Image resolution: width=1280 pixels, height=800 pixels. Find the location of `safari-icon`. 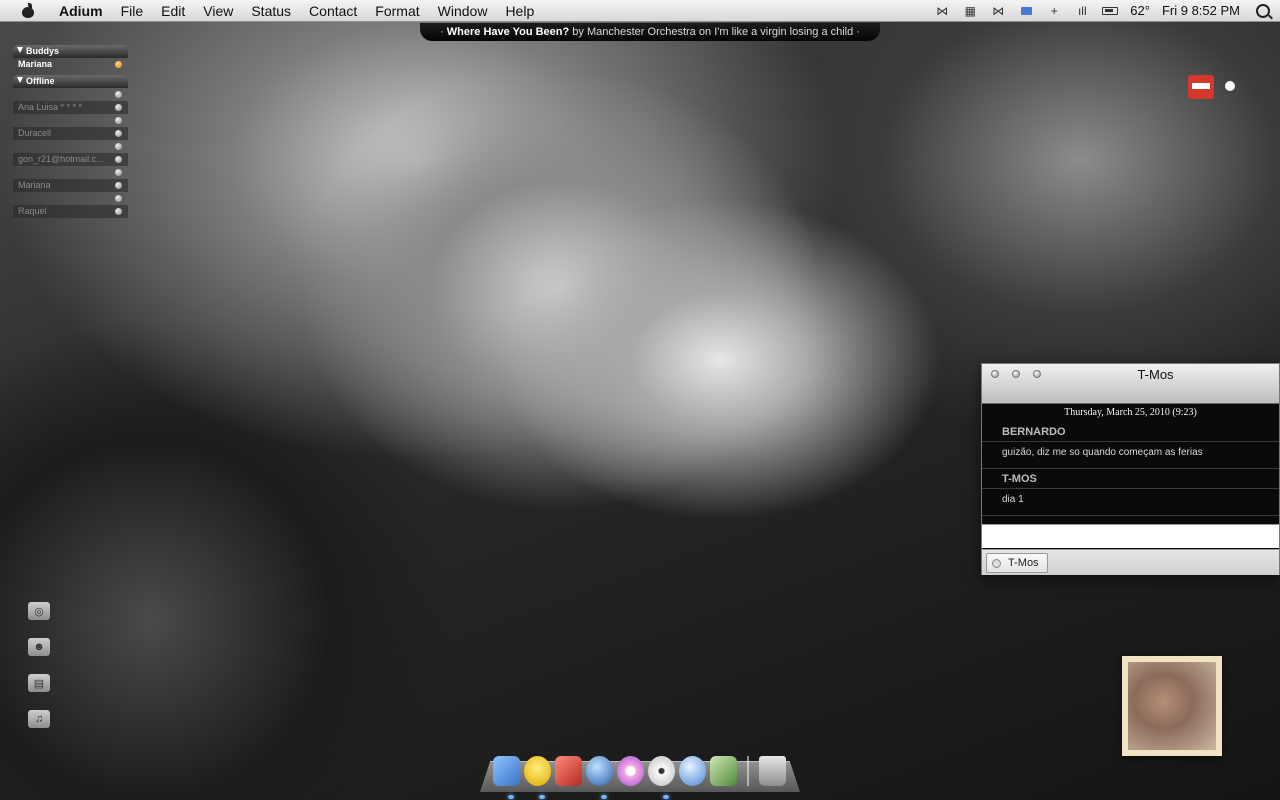

safari-icon is located at coordinates (692, 771).